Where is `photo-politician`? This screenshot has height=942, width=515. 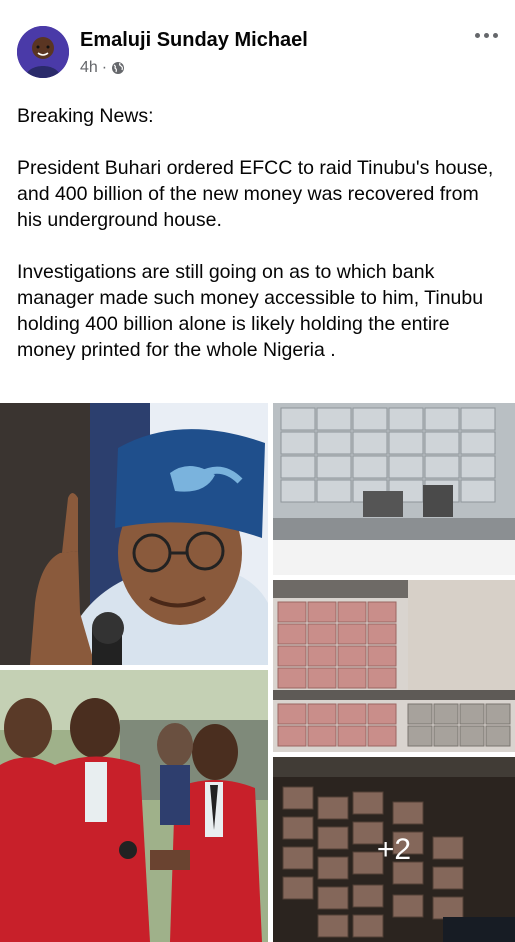 photo-politician is located at coordinates (134, 534).